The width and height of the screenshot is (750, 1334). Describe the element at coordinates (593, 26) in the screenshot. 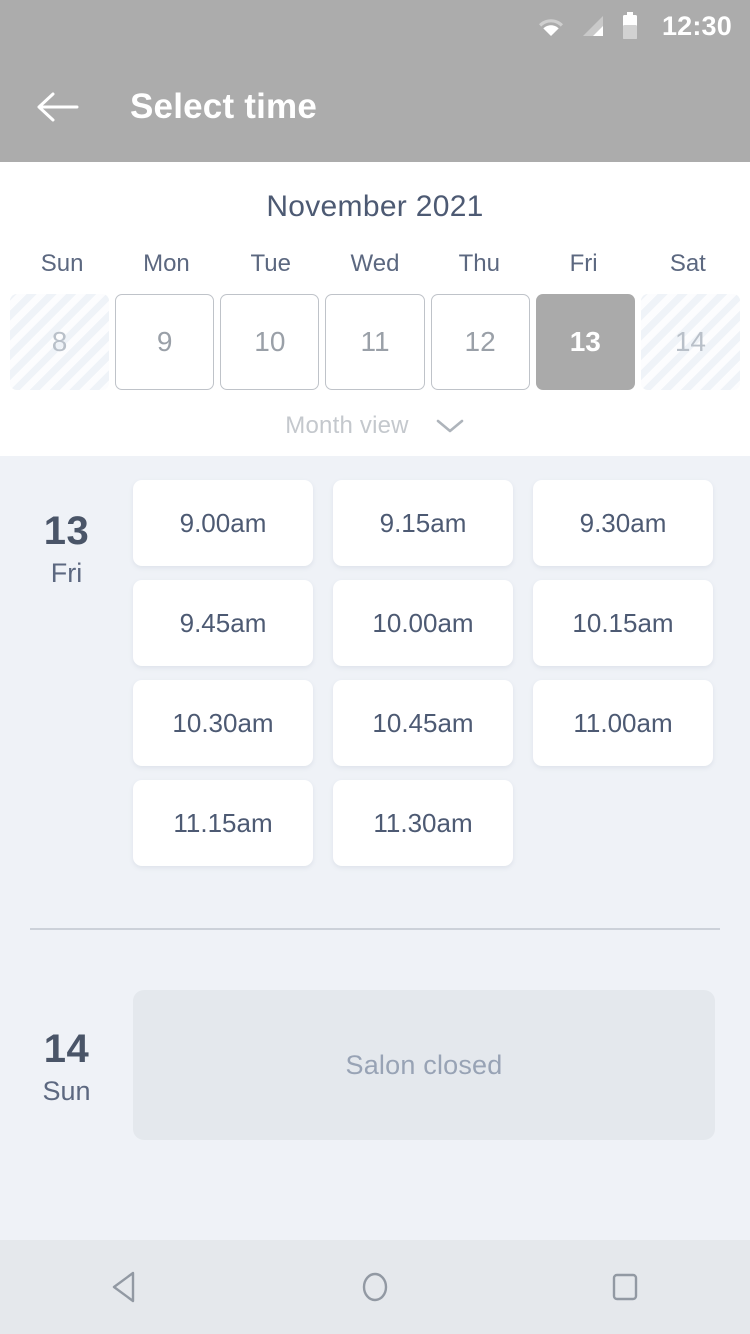

I see `signal-icon` at that location.